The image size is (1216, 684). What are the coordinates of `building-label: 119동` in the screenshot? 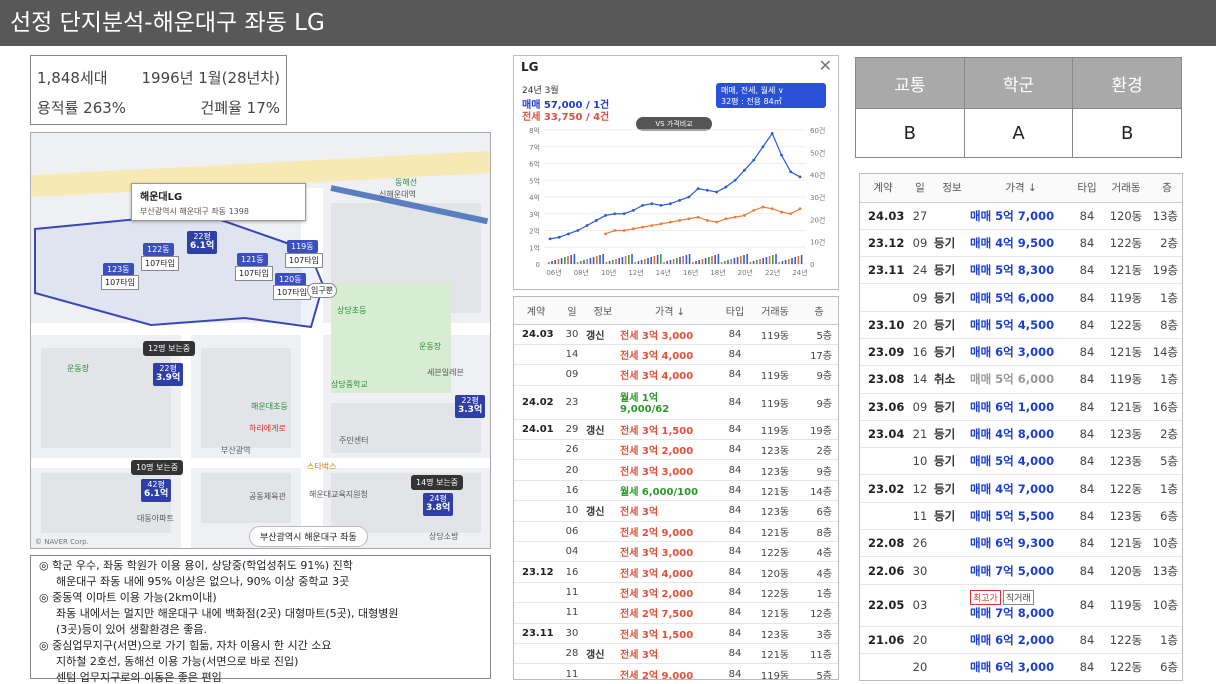 It's located at (302, 246).